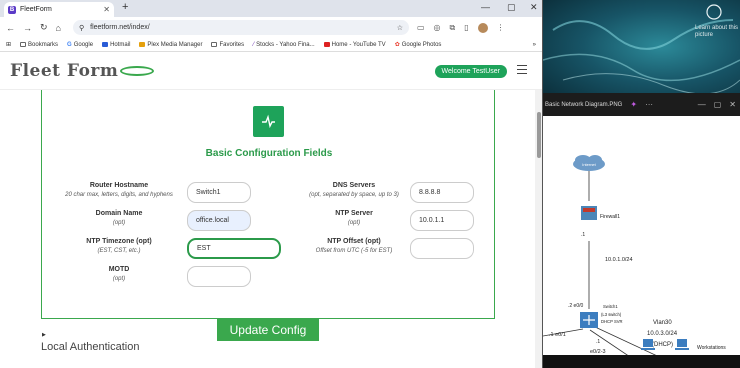  I want to click on viewer-minimize-icon: —, so click(702, 104).